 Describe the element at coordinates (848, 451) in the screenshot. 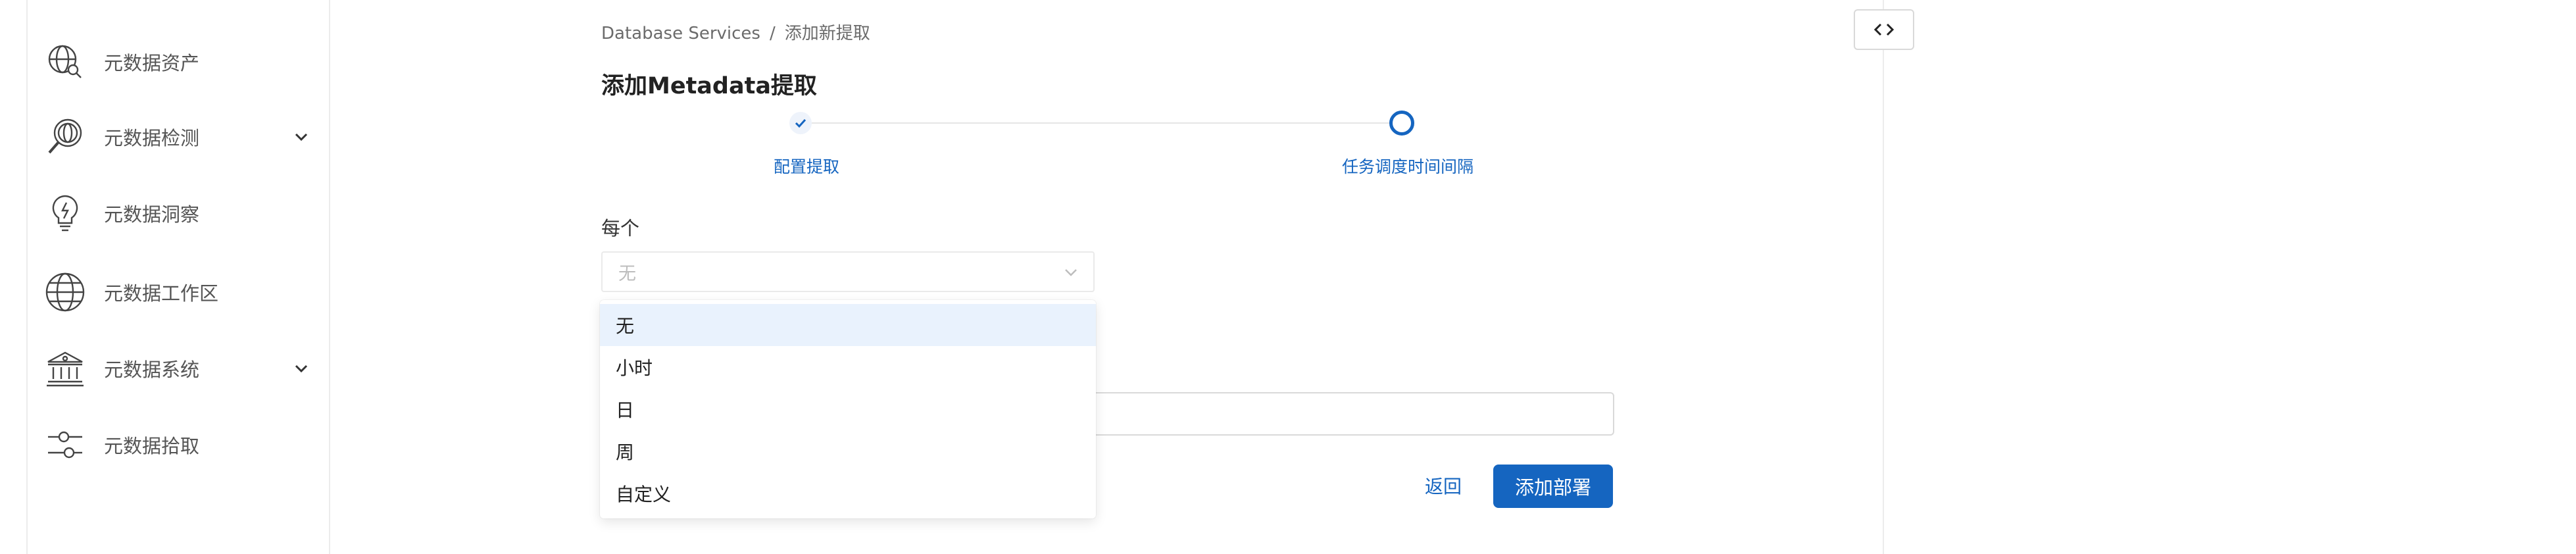

I see `dropdown-option-week: 周` at that location.